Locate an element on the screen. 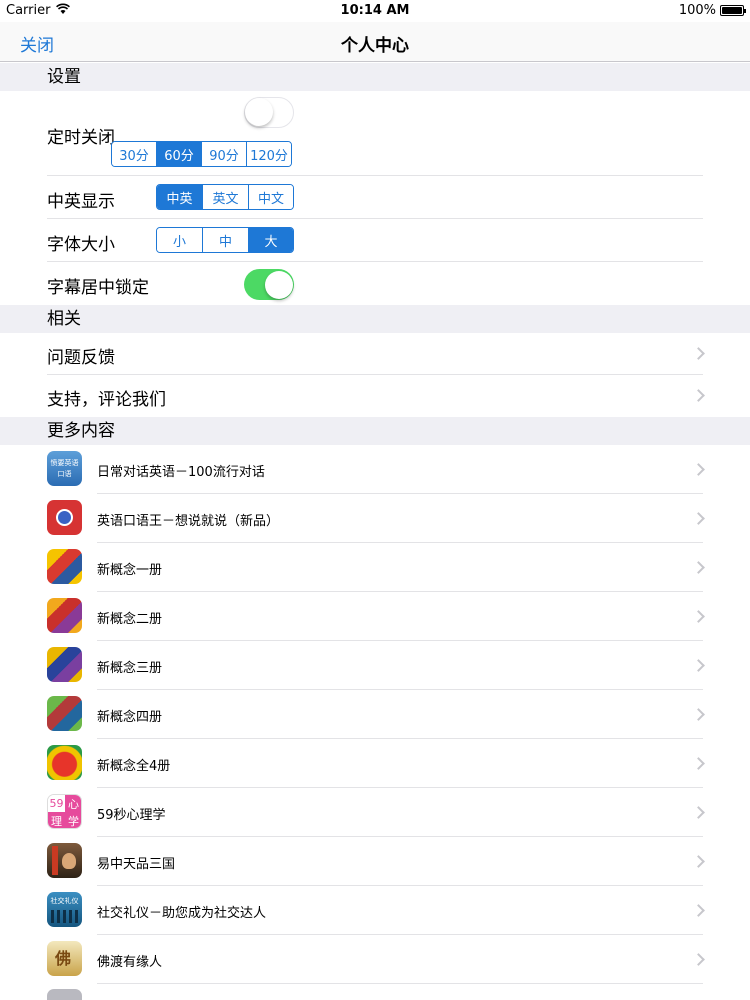 The image size is (750, 1000). app-row-buddha: 佛 佛渡有缘人 is located at coordinates (375, 959).